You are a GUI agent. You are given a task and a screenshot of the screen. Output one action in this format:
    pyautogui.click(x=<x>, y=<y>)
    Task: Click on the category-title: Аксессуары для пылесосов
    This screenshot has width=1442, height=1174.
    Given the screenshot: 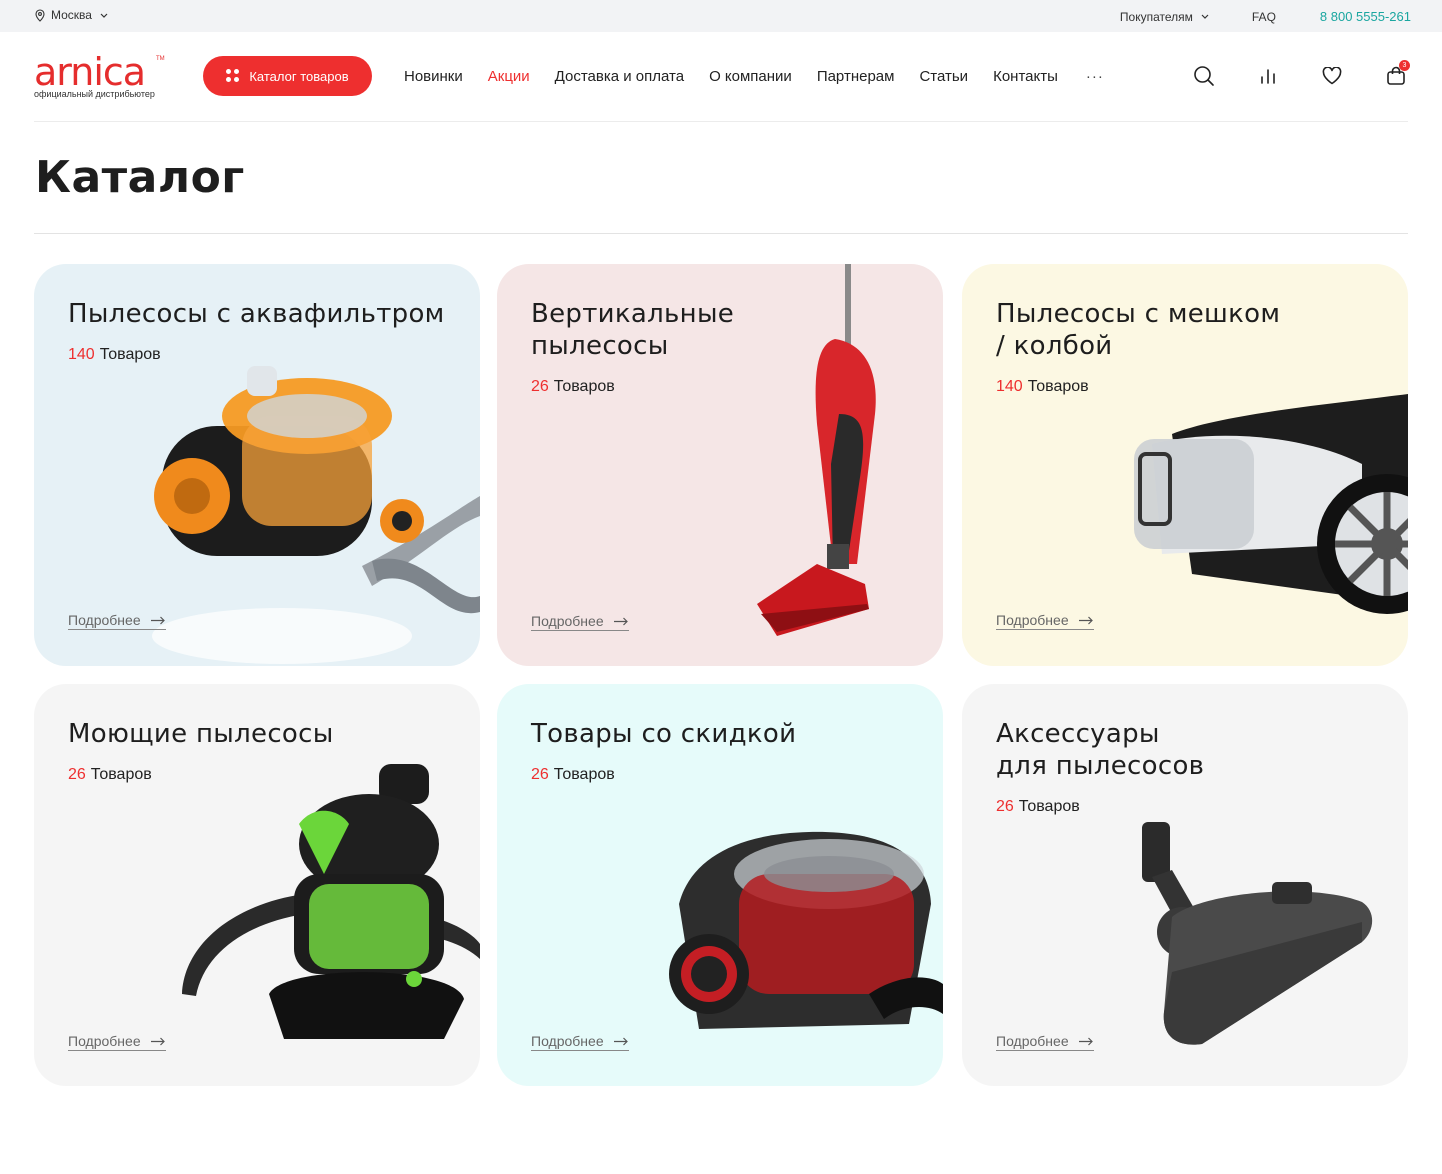 What is the action you would take?
    pyautogui.click(x=1100, y=750)
    